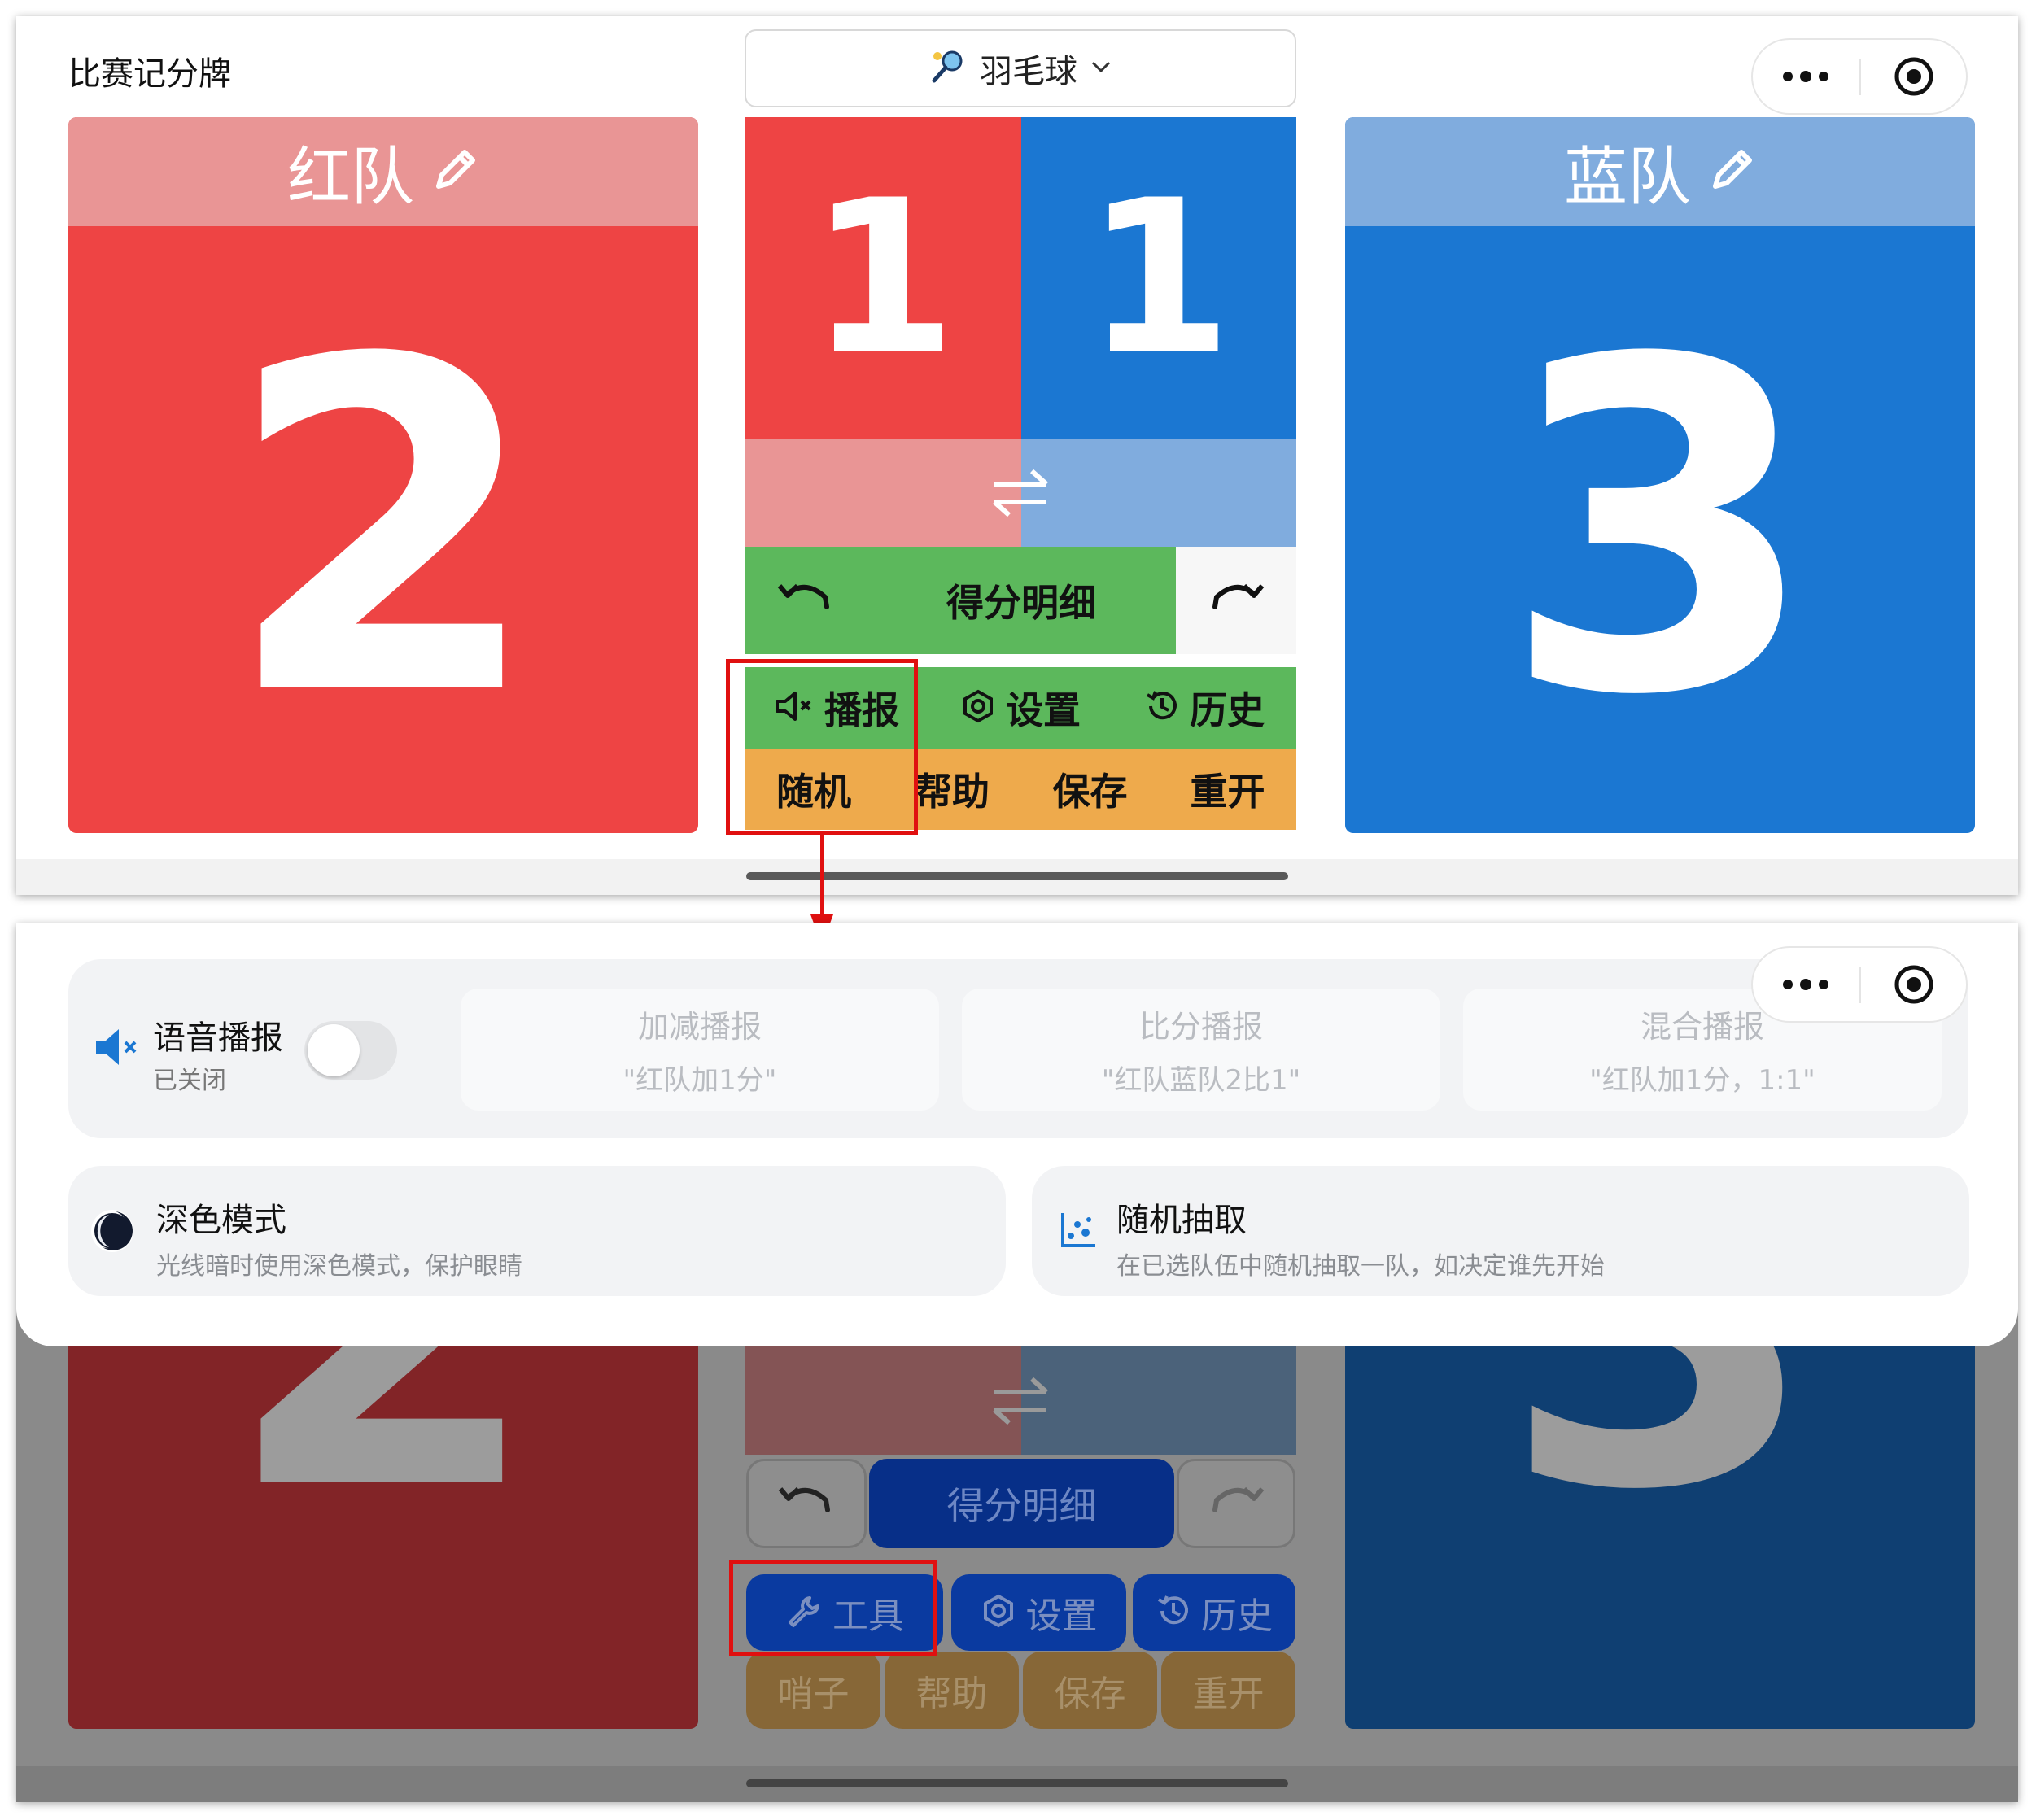  I want to click on redo-button, so click(1236, 600).